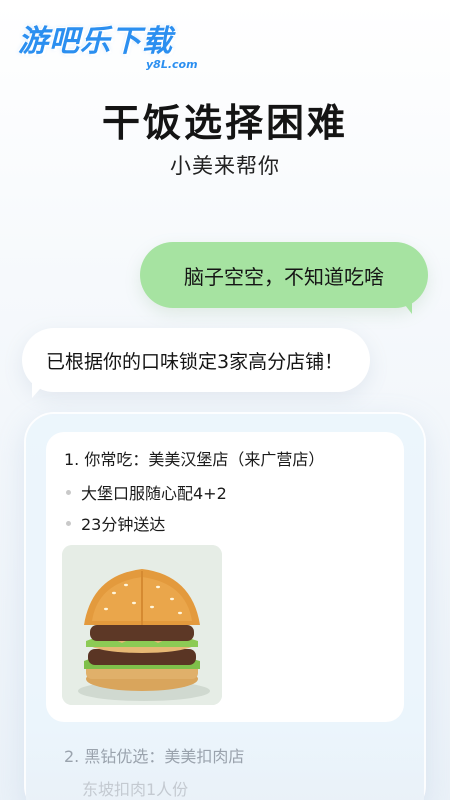 This screenshot has width=450, height=800. Describe the element at coordinates (95, 41) in the screenshot. I see `watermark-main-text: 游吧乐下载` at that location.